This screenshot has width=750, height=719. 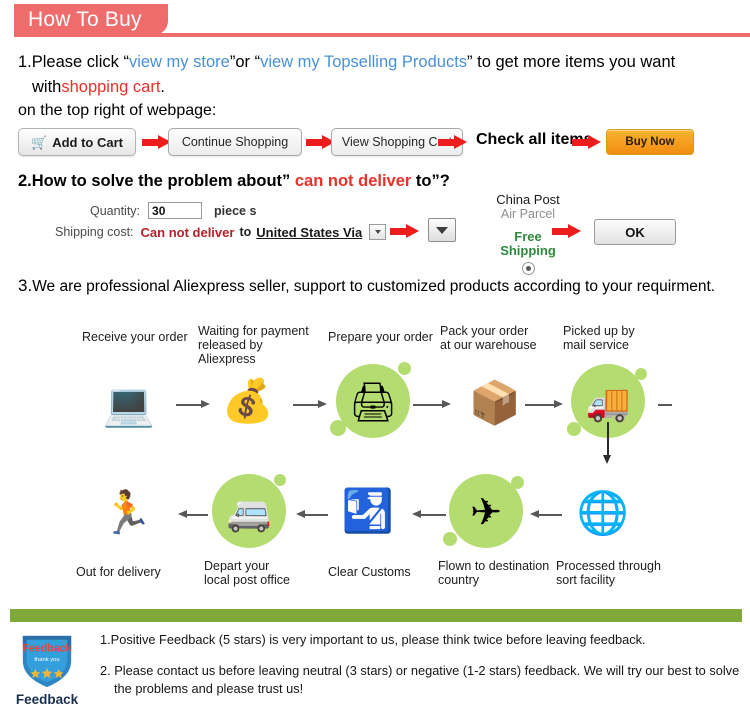 I want to click on flow-node-waiting-for-payment: 💰, so click(x=248, y=401).